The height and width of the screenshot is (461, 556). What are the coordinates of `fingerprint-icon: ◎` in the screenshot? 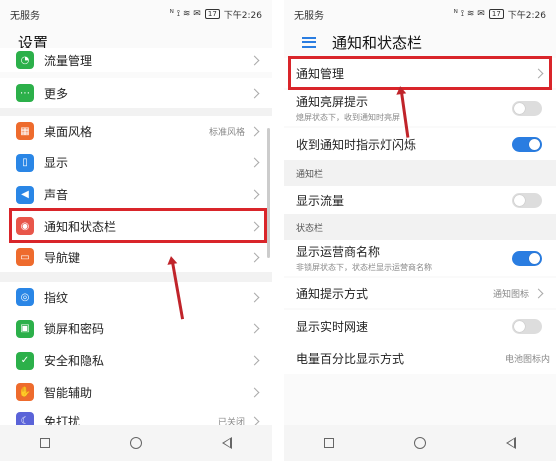 It's located at (25, 297).